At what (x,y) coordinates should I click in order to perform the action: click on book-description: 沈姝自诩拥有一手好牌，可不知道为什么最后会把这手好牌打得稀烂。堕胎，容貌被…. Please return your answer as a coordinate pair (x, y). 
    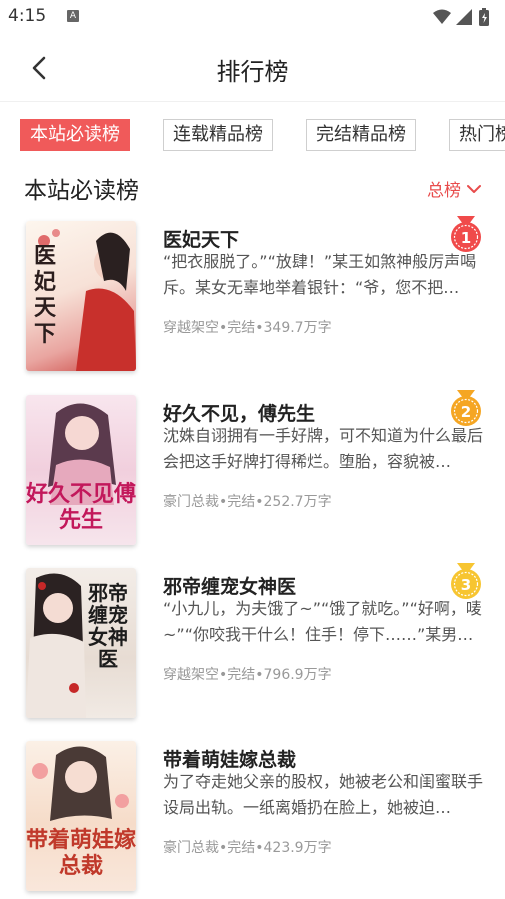
    Looking at the image, I should click on (323, 448).